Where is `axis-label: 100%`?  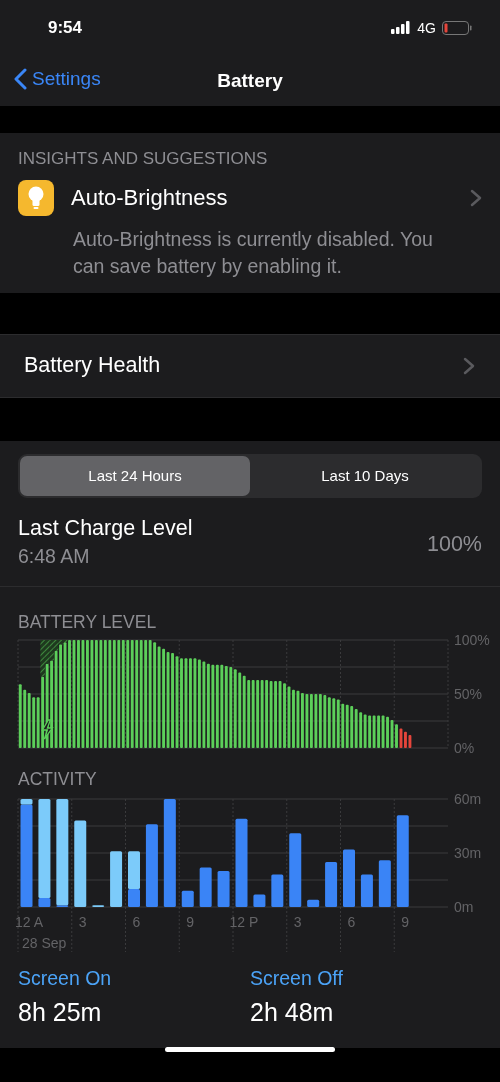
axis-label: 100% is located at coordinates (472, 640).